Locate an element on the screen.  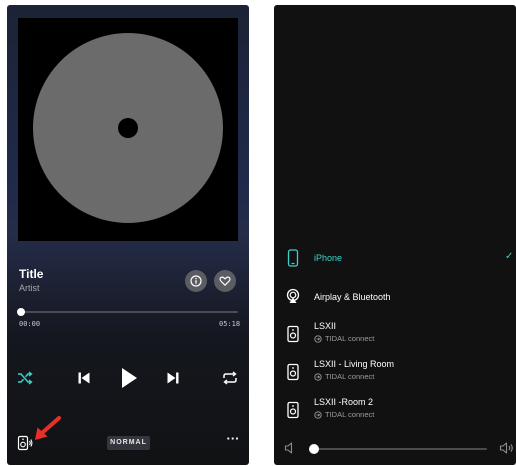
disc-hole is located at coordinates (128, 128).